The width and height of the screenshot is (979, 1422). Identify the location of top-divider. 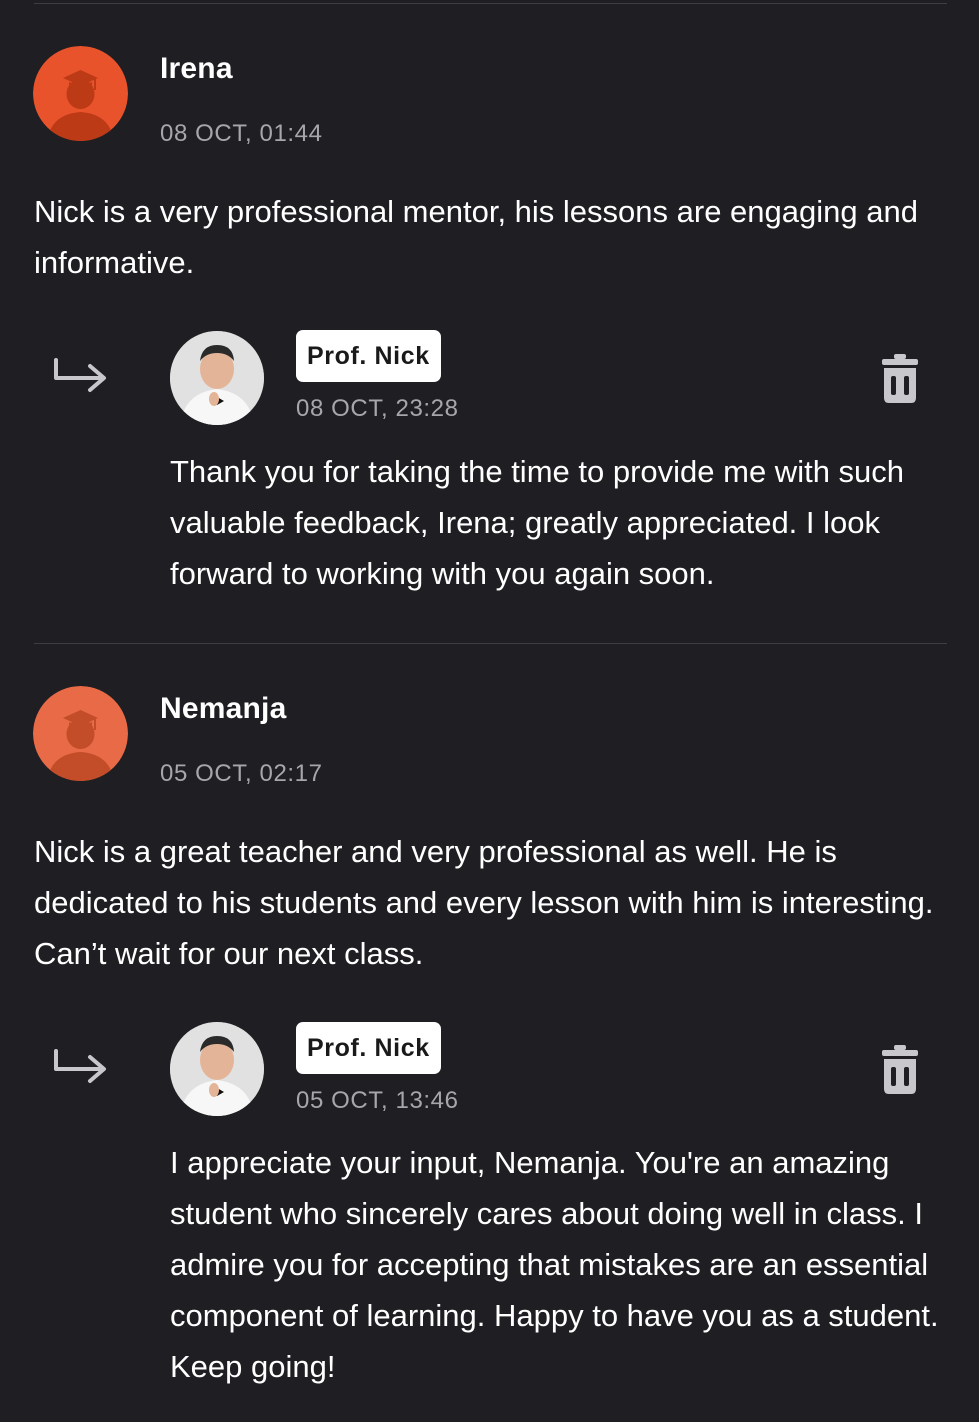
(490, 3).